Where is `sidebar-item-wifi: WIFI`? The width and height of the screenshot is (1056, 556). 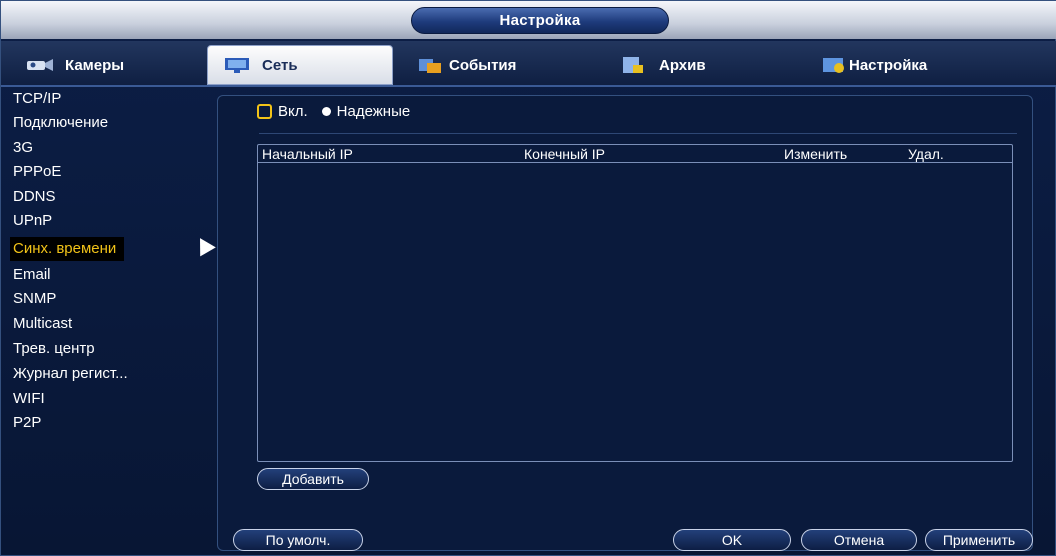 sidebar-item-wifi: WIFI is located at coordinates (29, 399).